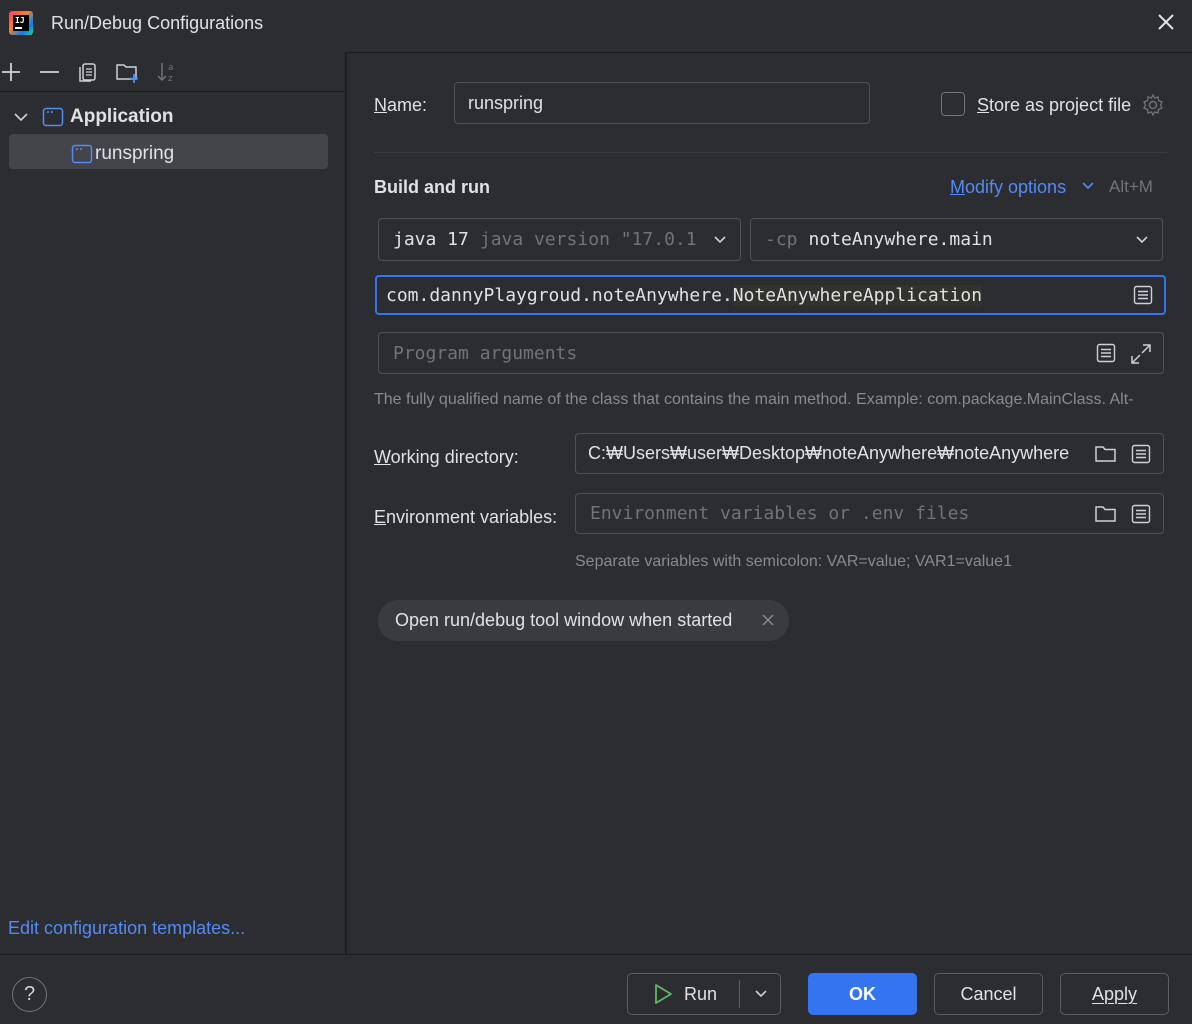 The image size is (1192, 1024). What do you see at coordinates (346, 503) in the screenshot?
I see `panel-divider` at bounding box center [346, 503].